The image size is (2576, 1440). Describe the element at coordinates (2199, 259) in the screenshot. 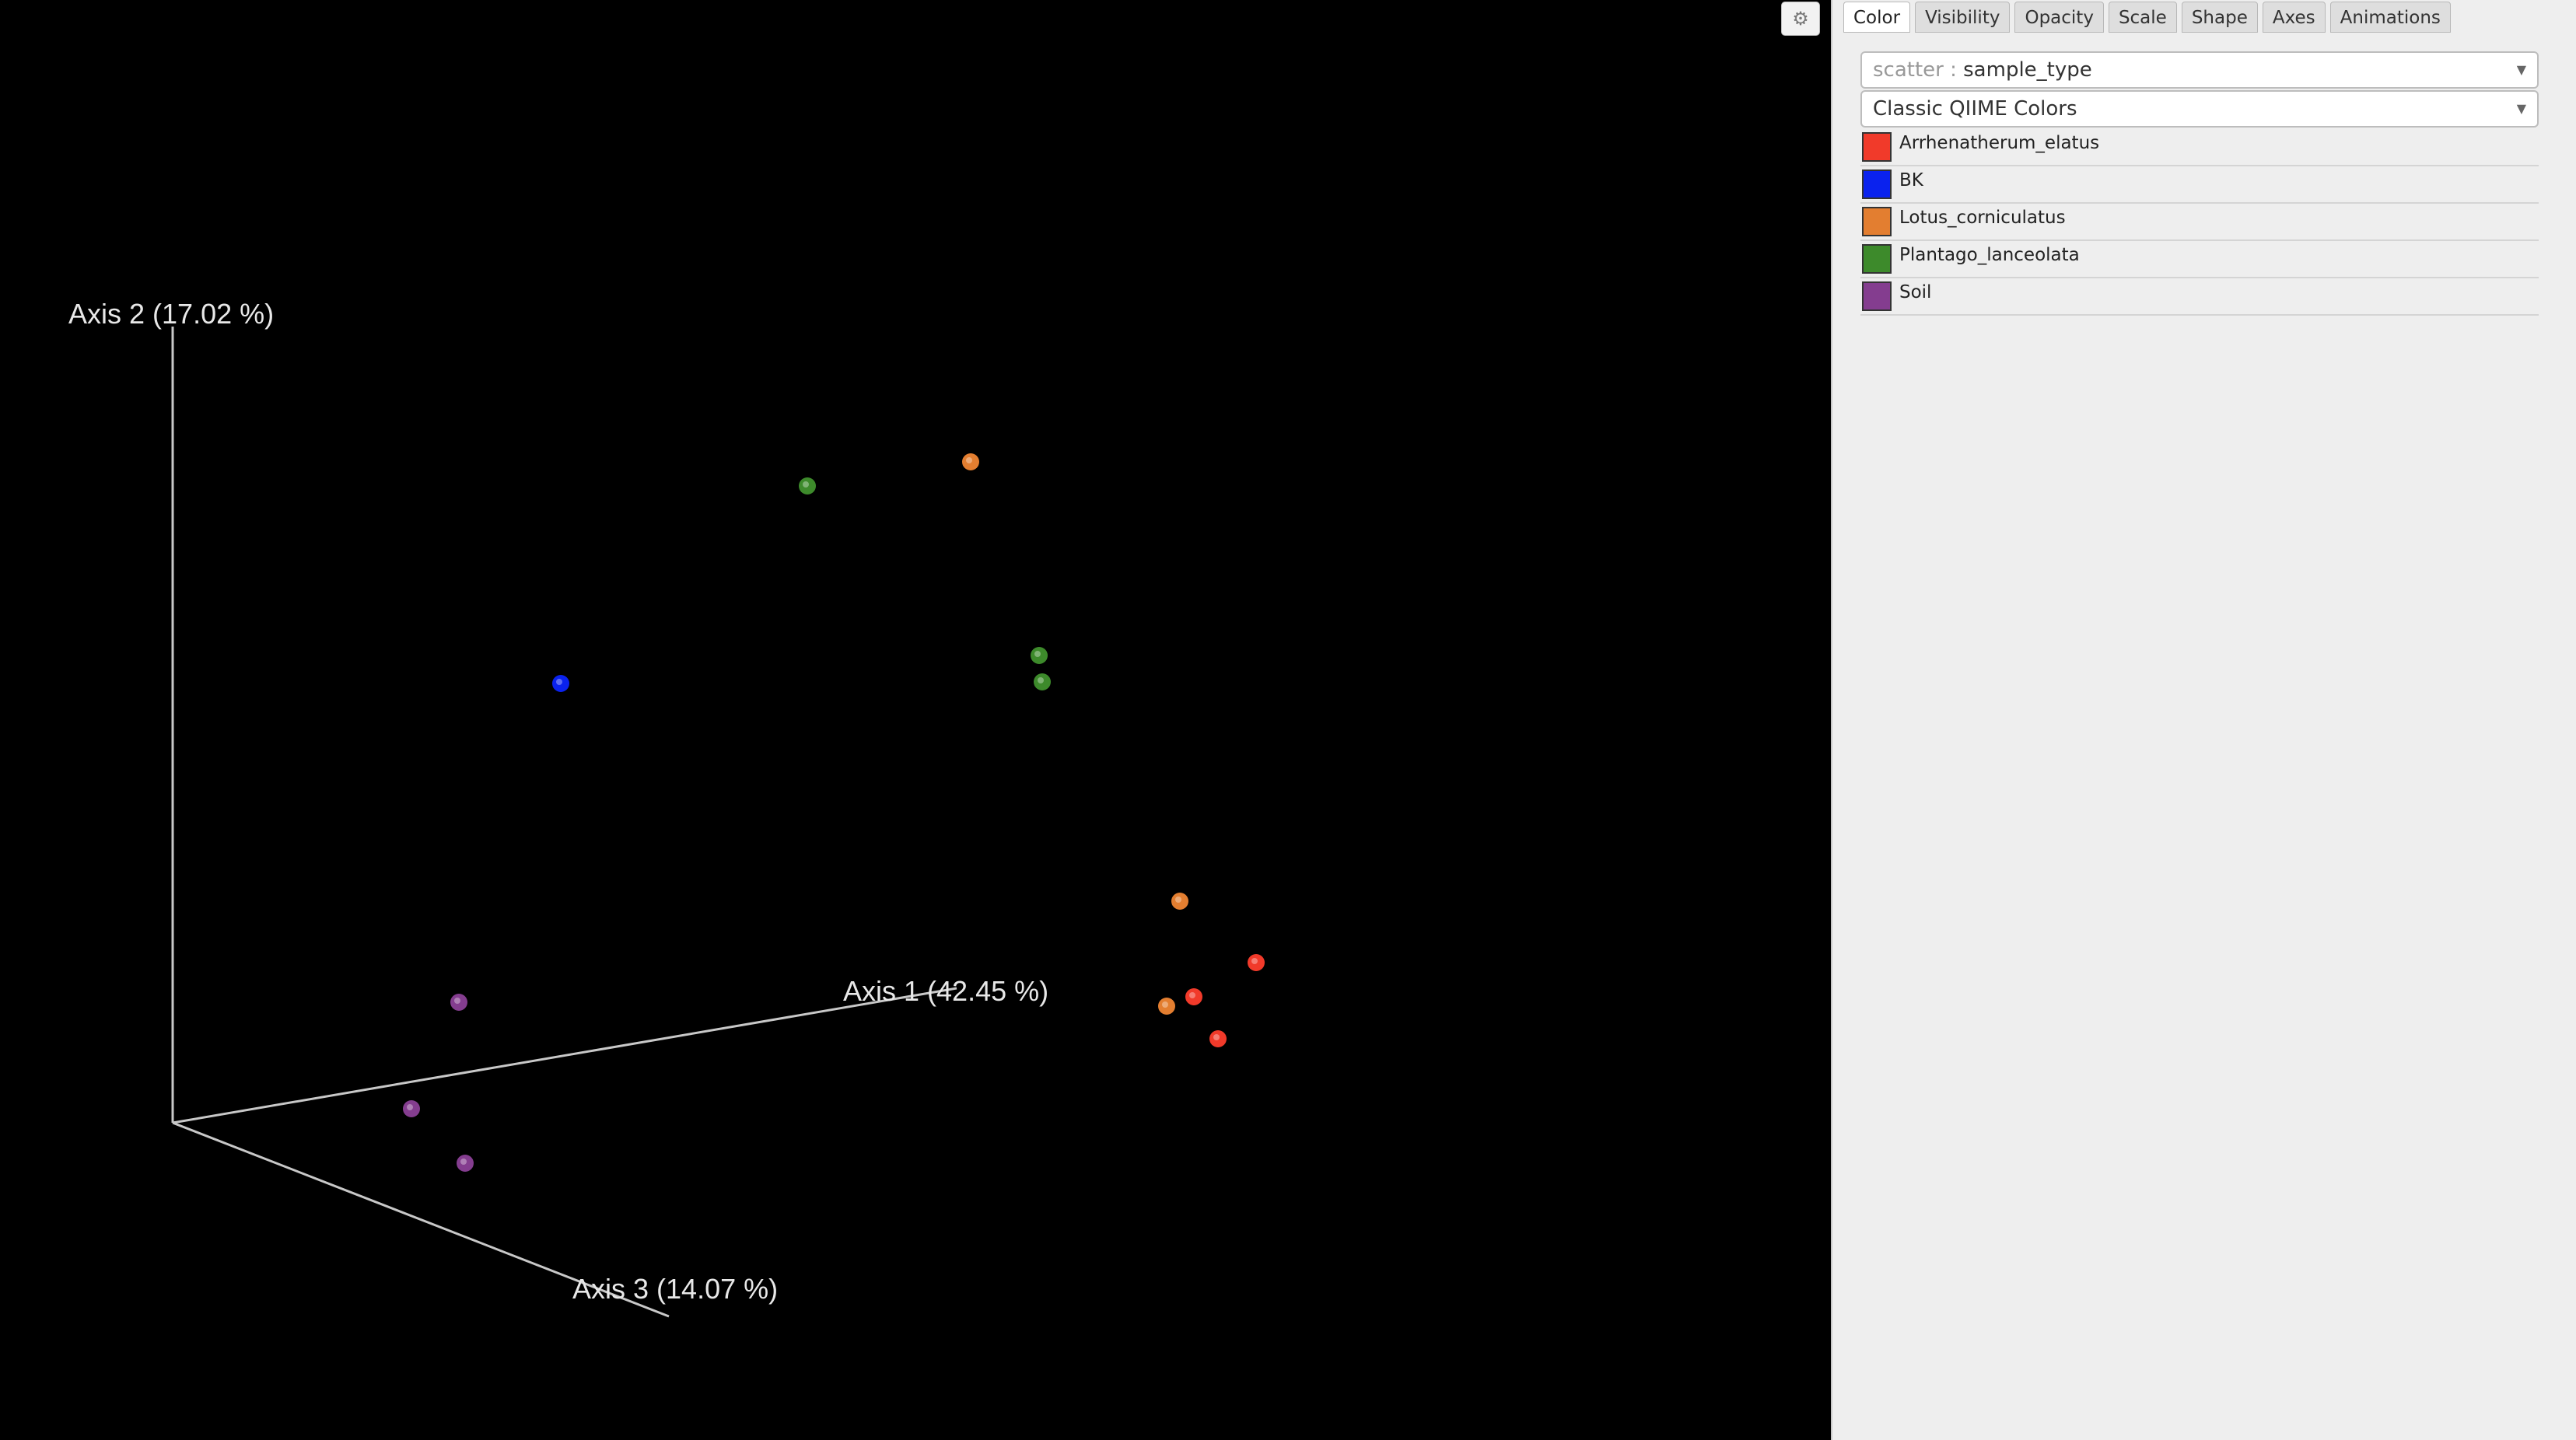

I see `legend-item: Plantago_lanceolata` at that location.